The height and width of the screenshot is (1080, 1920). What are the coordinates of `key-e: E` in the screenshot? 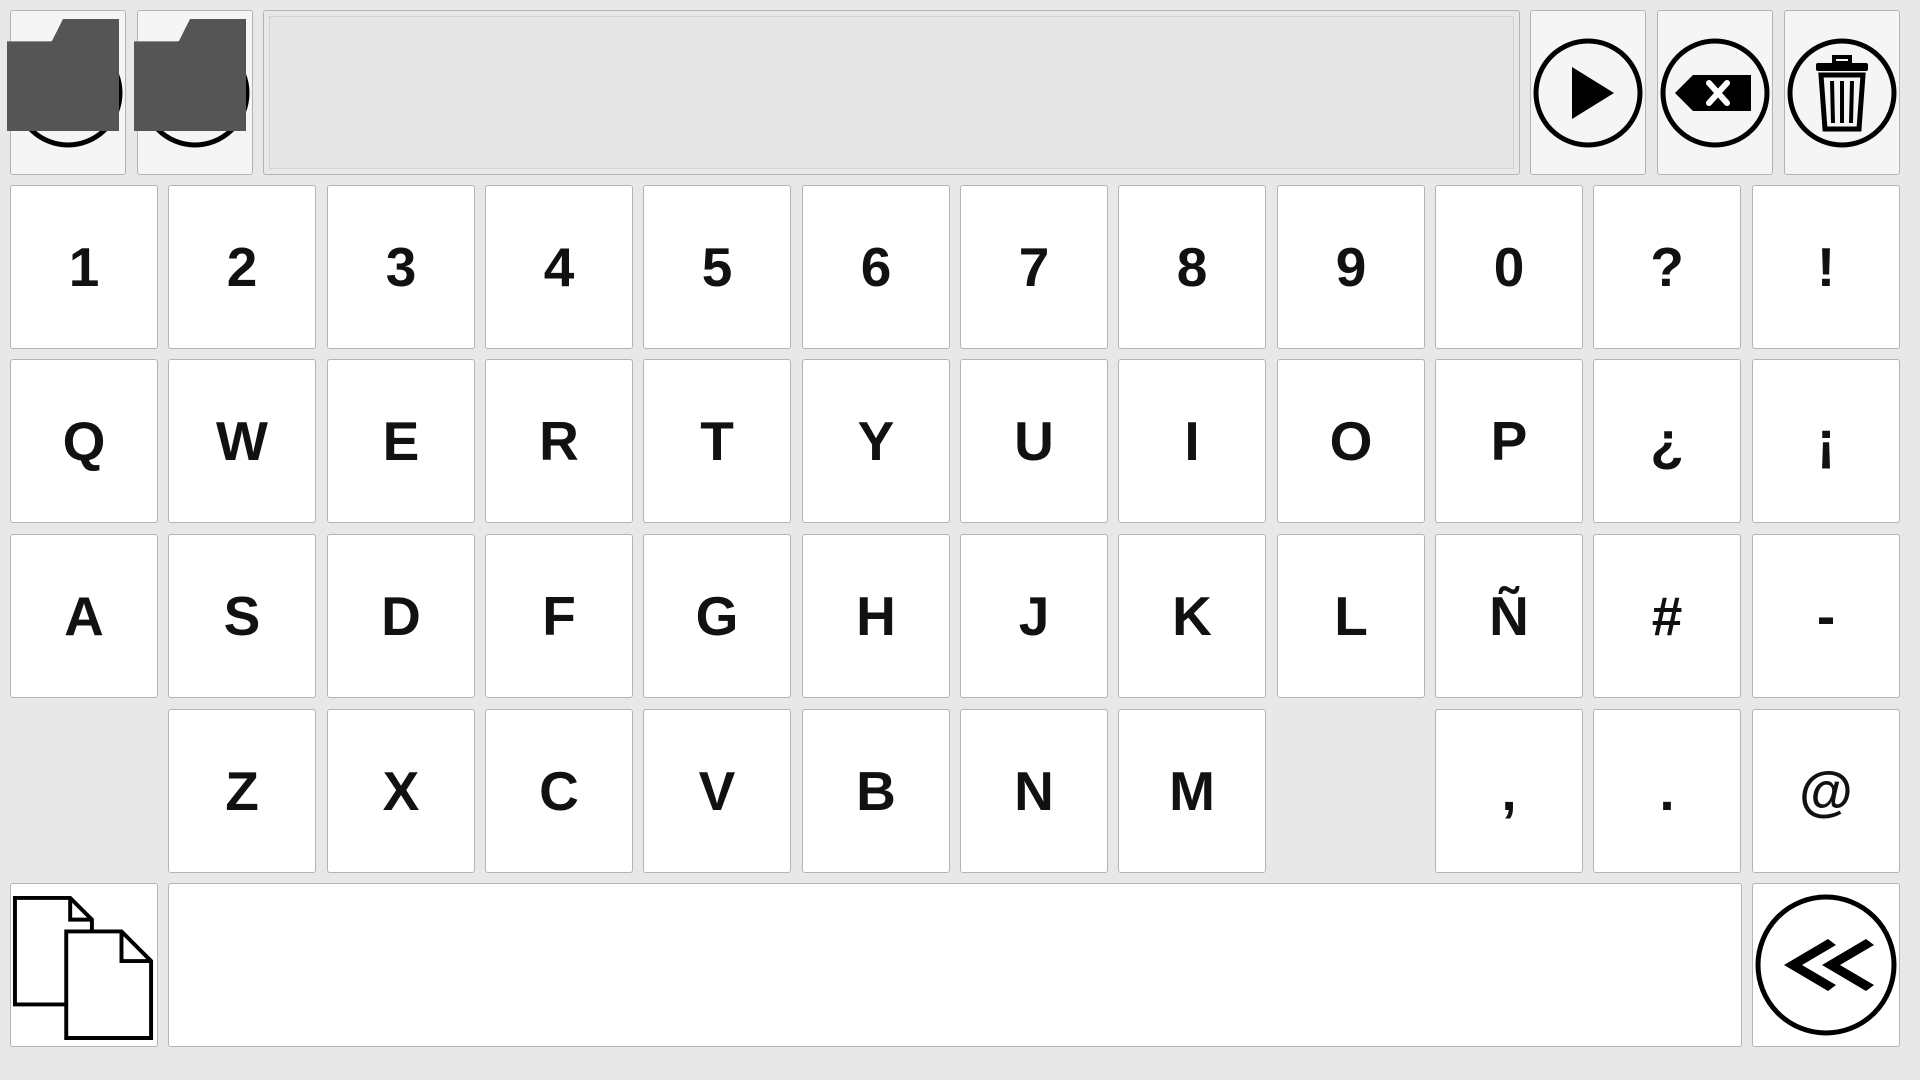 It's located at (401, 441).